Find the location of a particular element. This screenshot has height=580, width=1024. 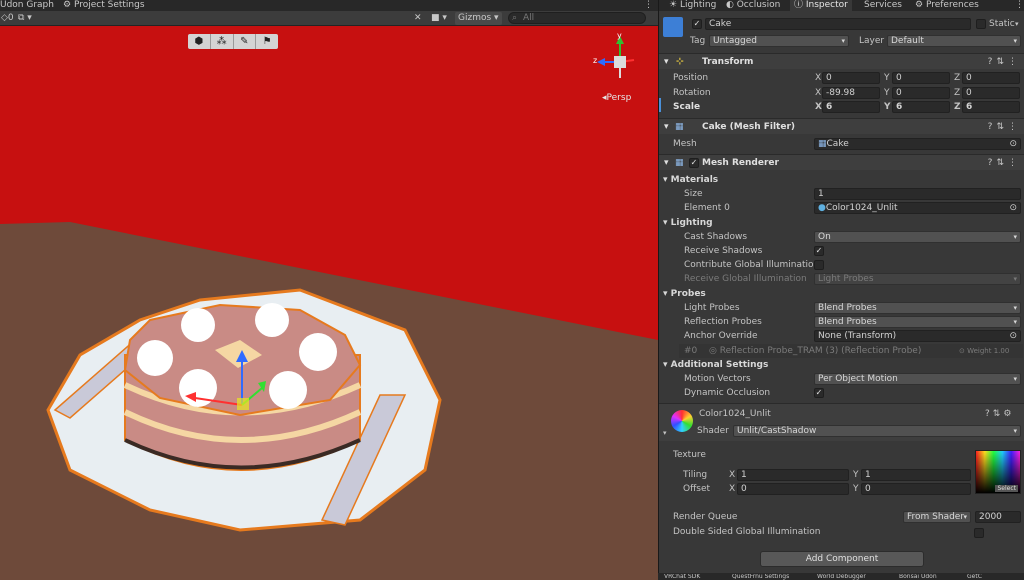

position-z-field: 0 is located at coordinates (991, 78).